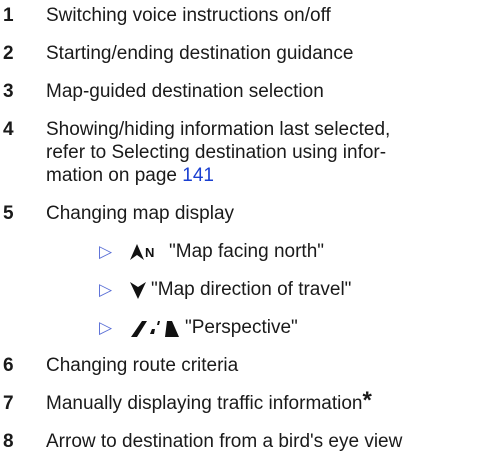 This screenshot has height=463, width=483. Describe the element at coordinates (8, 365) in the screenshot. I see `item-number: 6` at that location.